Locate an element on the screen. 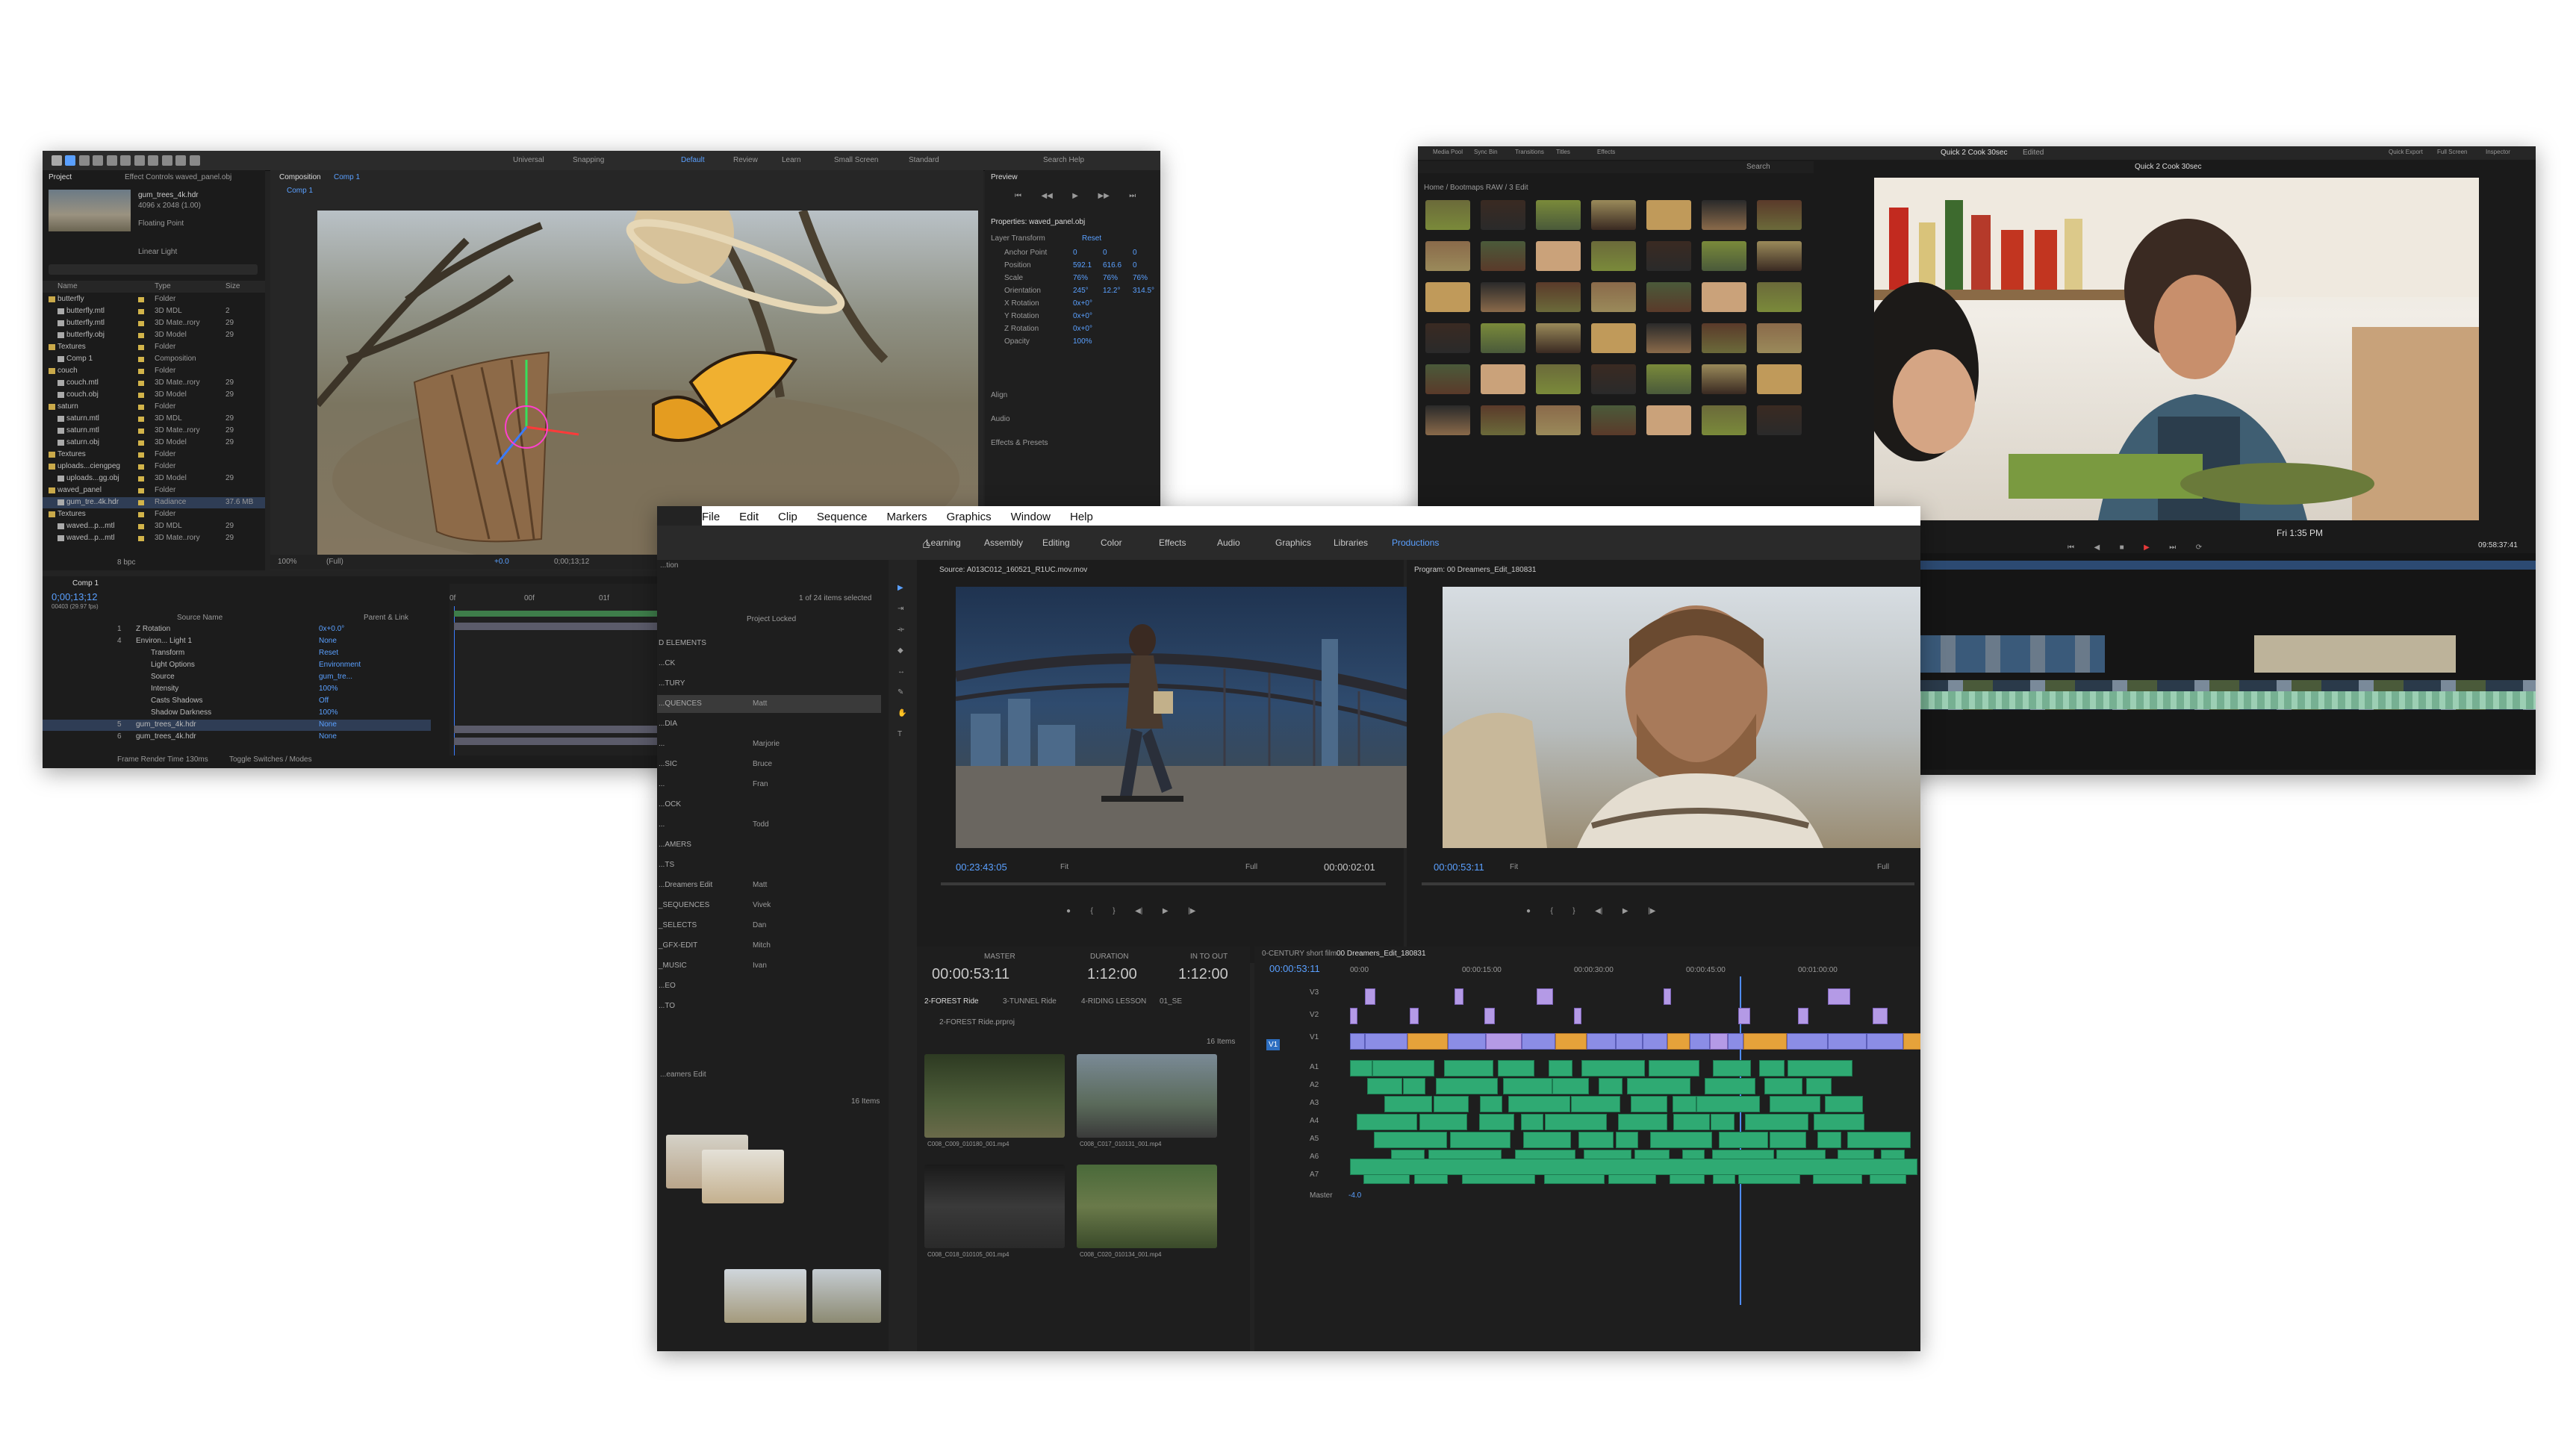 The height and width of the screenshot is (1449, 2576). project-item-row: ... Todd is located at coordinates (769, 825).